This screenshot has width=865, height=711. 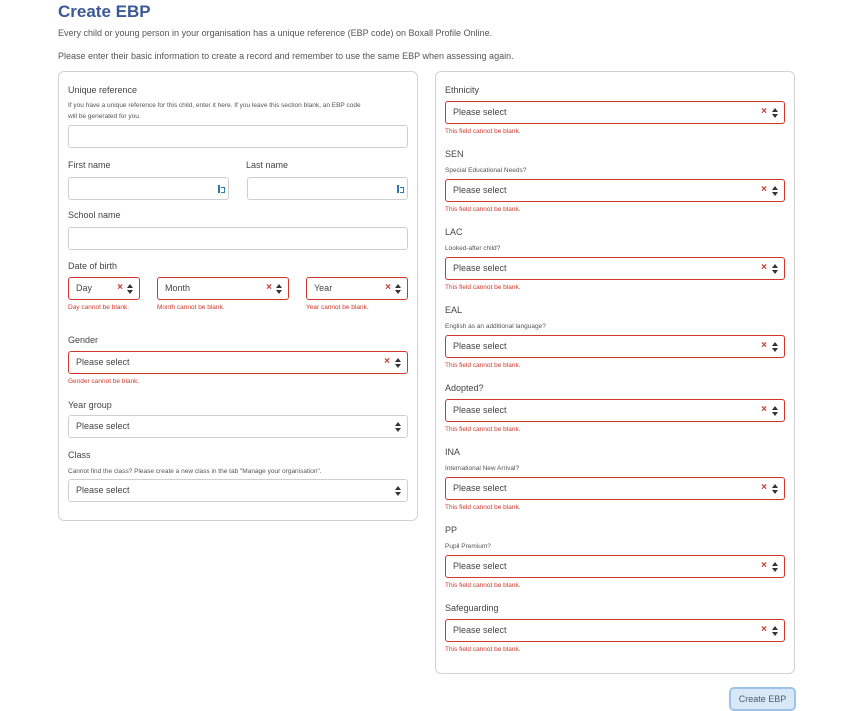 What do you see at coordinates (483, 585) in the screenshot?
I see `pp-error: This field cannot be blank.` at bounding box center [483, 585].